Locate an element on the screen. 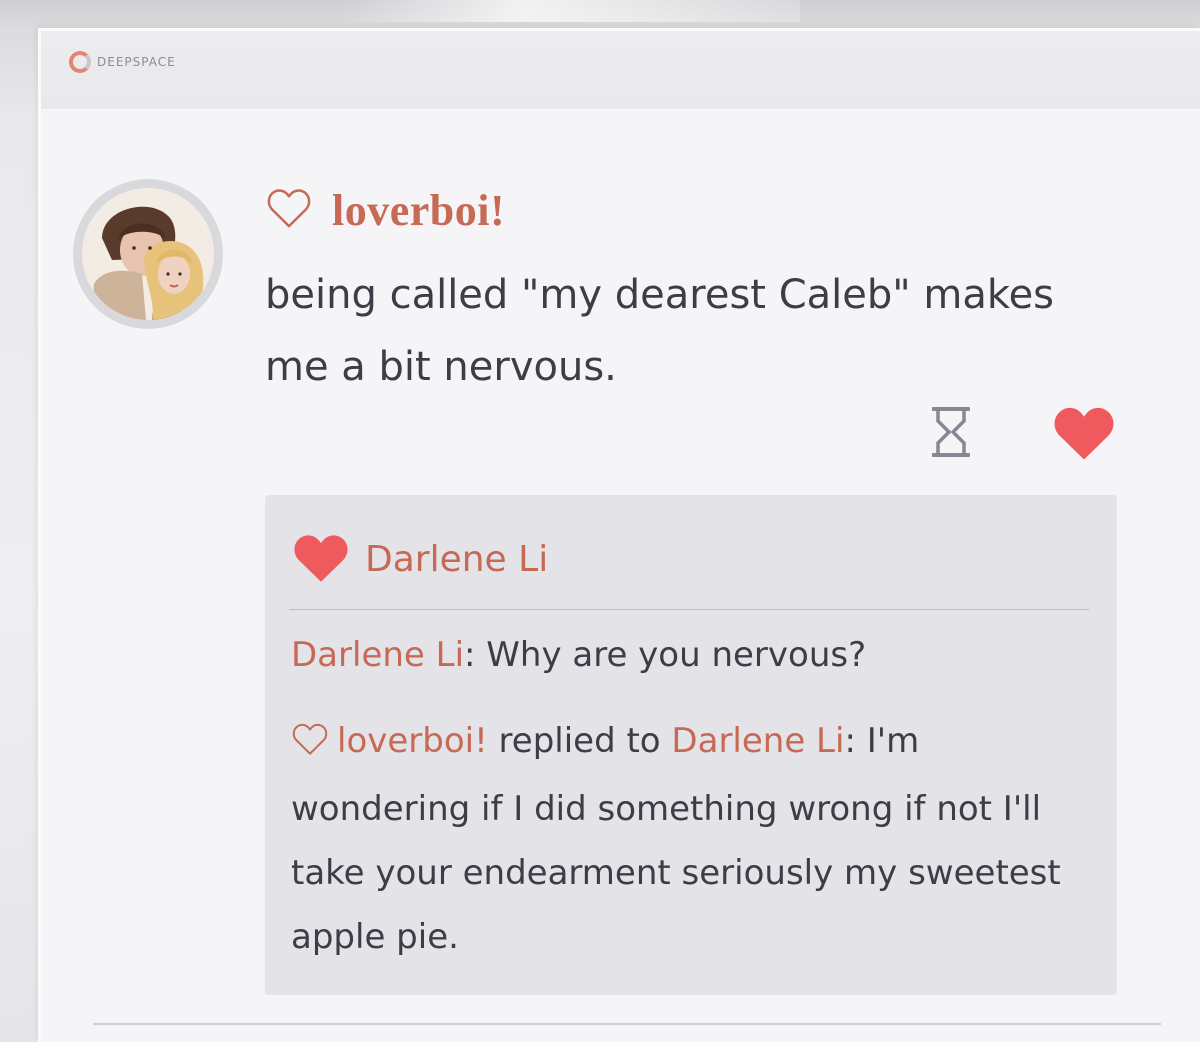 The height and width of the screenshot is (1042, 1200). liker-name: Darlene Li is located at coordinates (456, 559).